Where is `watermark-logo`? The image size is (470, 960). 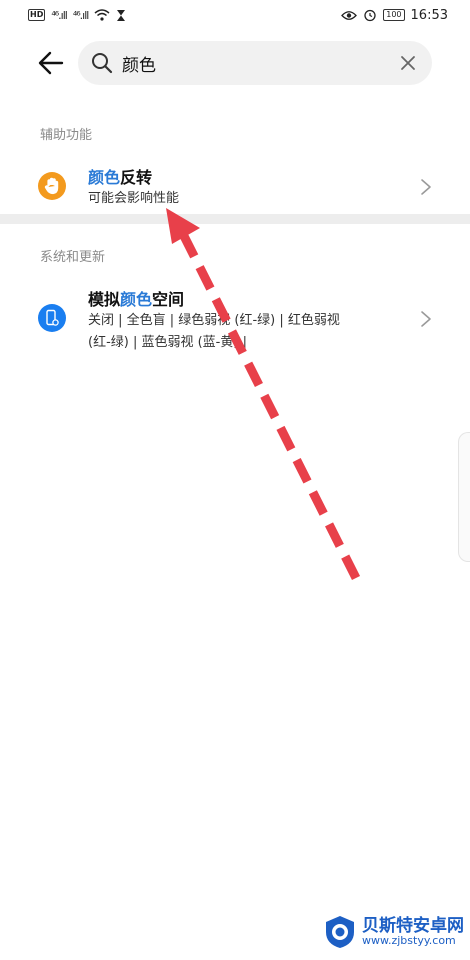
watermark-logo is located at coordinates (340, 932).